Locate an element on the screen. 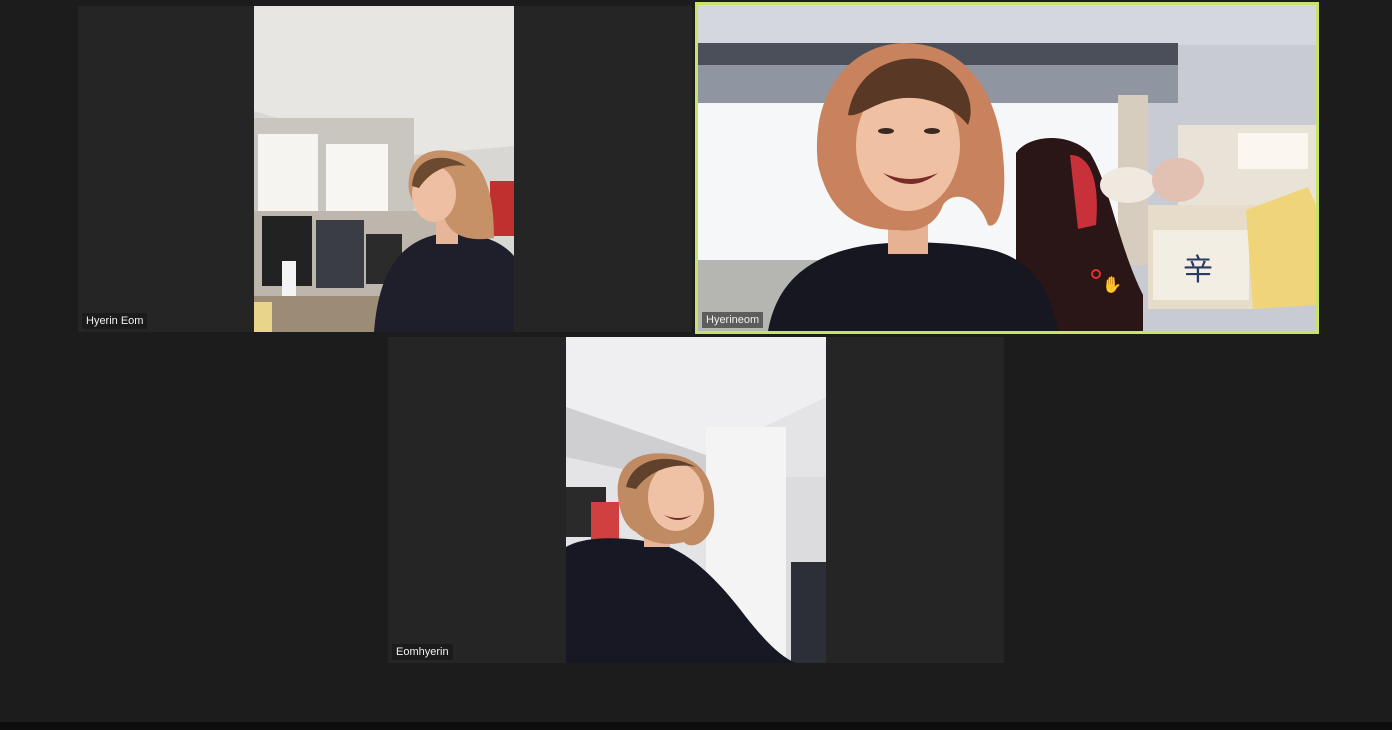 The height and width of the screenshot is (730, 1392). participant-name-label: Hyerin Eom is located at coordinates (115, 321).